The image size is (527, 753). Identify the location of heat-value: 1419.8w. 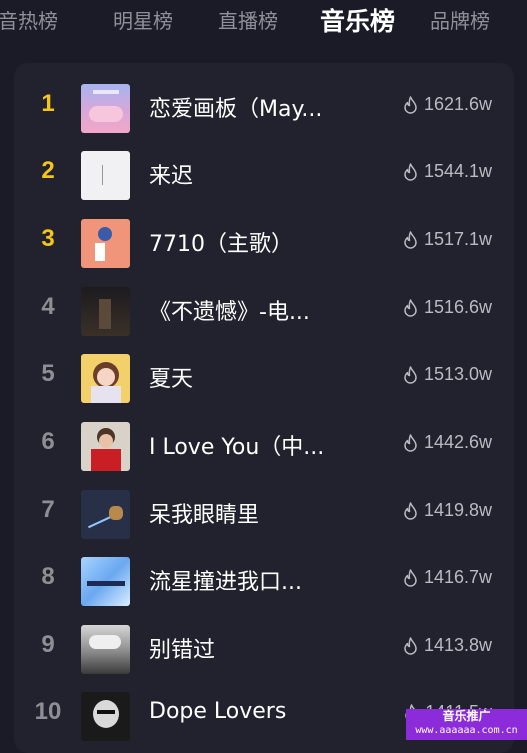
(447, 510).